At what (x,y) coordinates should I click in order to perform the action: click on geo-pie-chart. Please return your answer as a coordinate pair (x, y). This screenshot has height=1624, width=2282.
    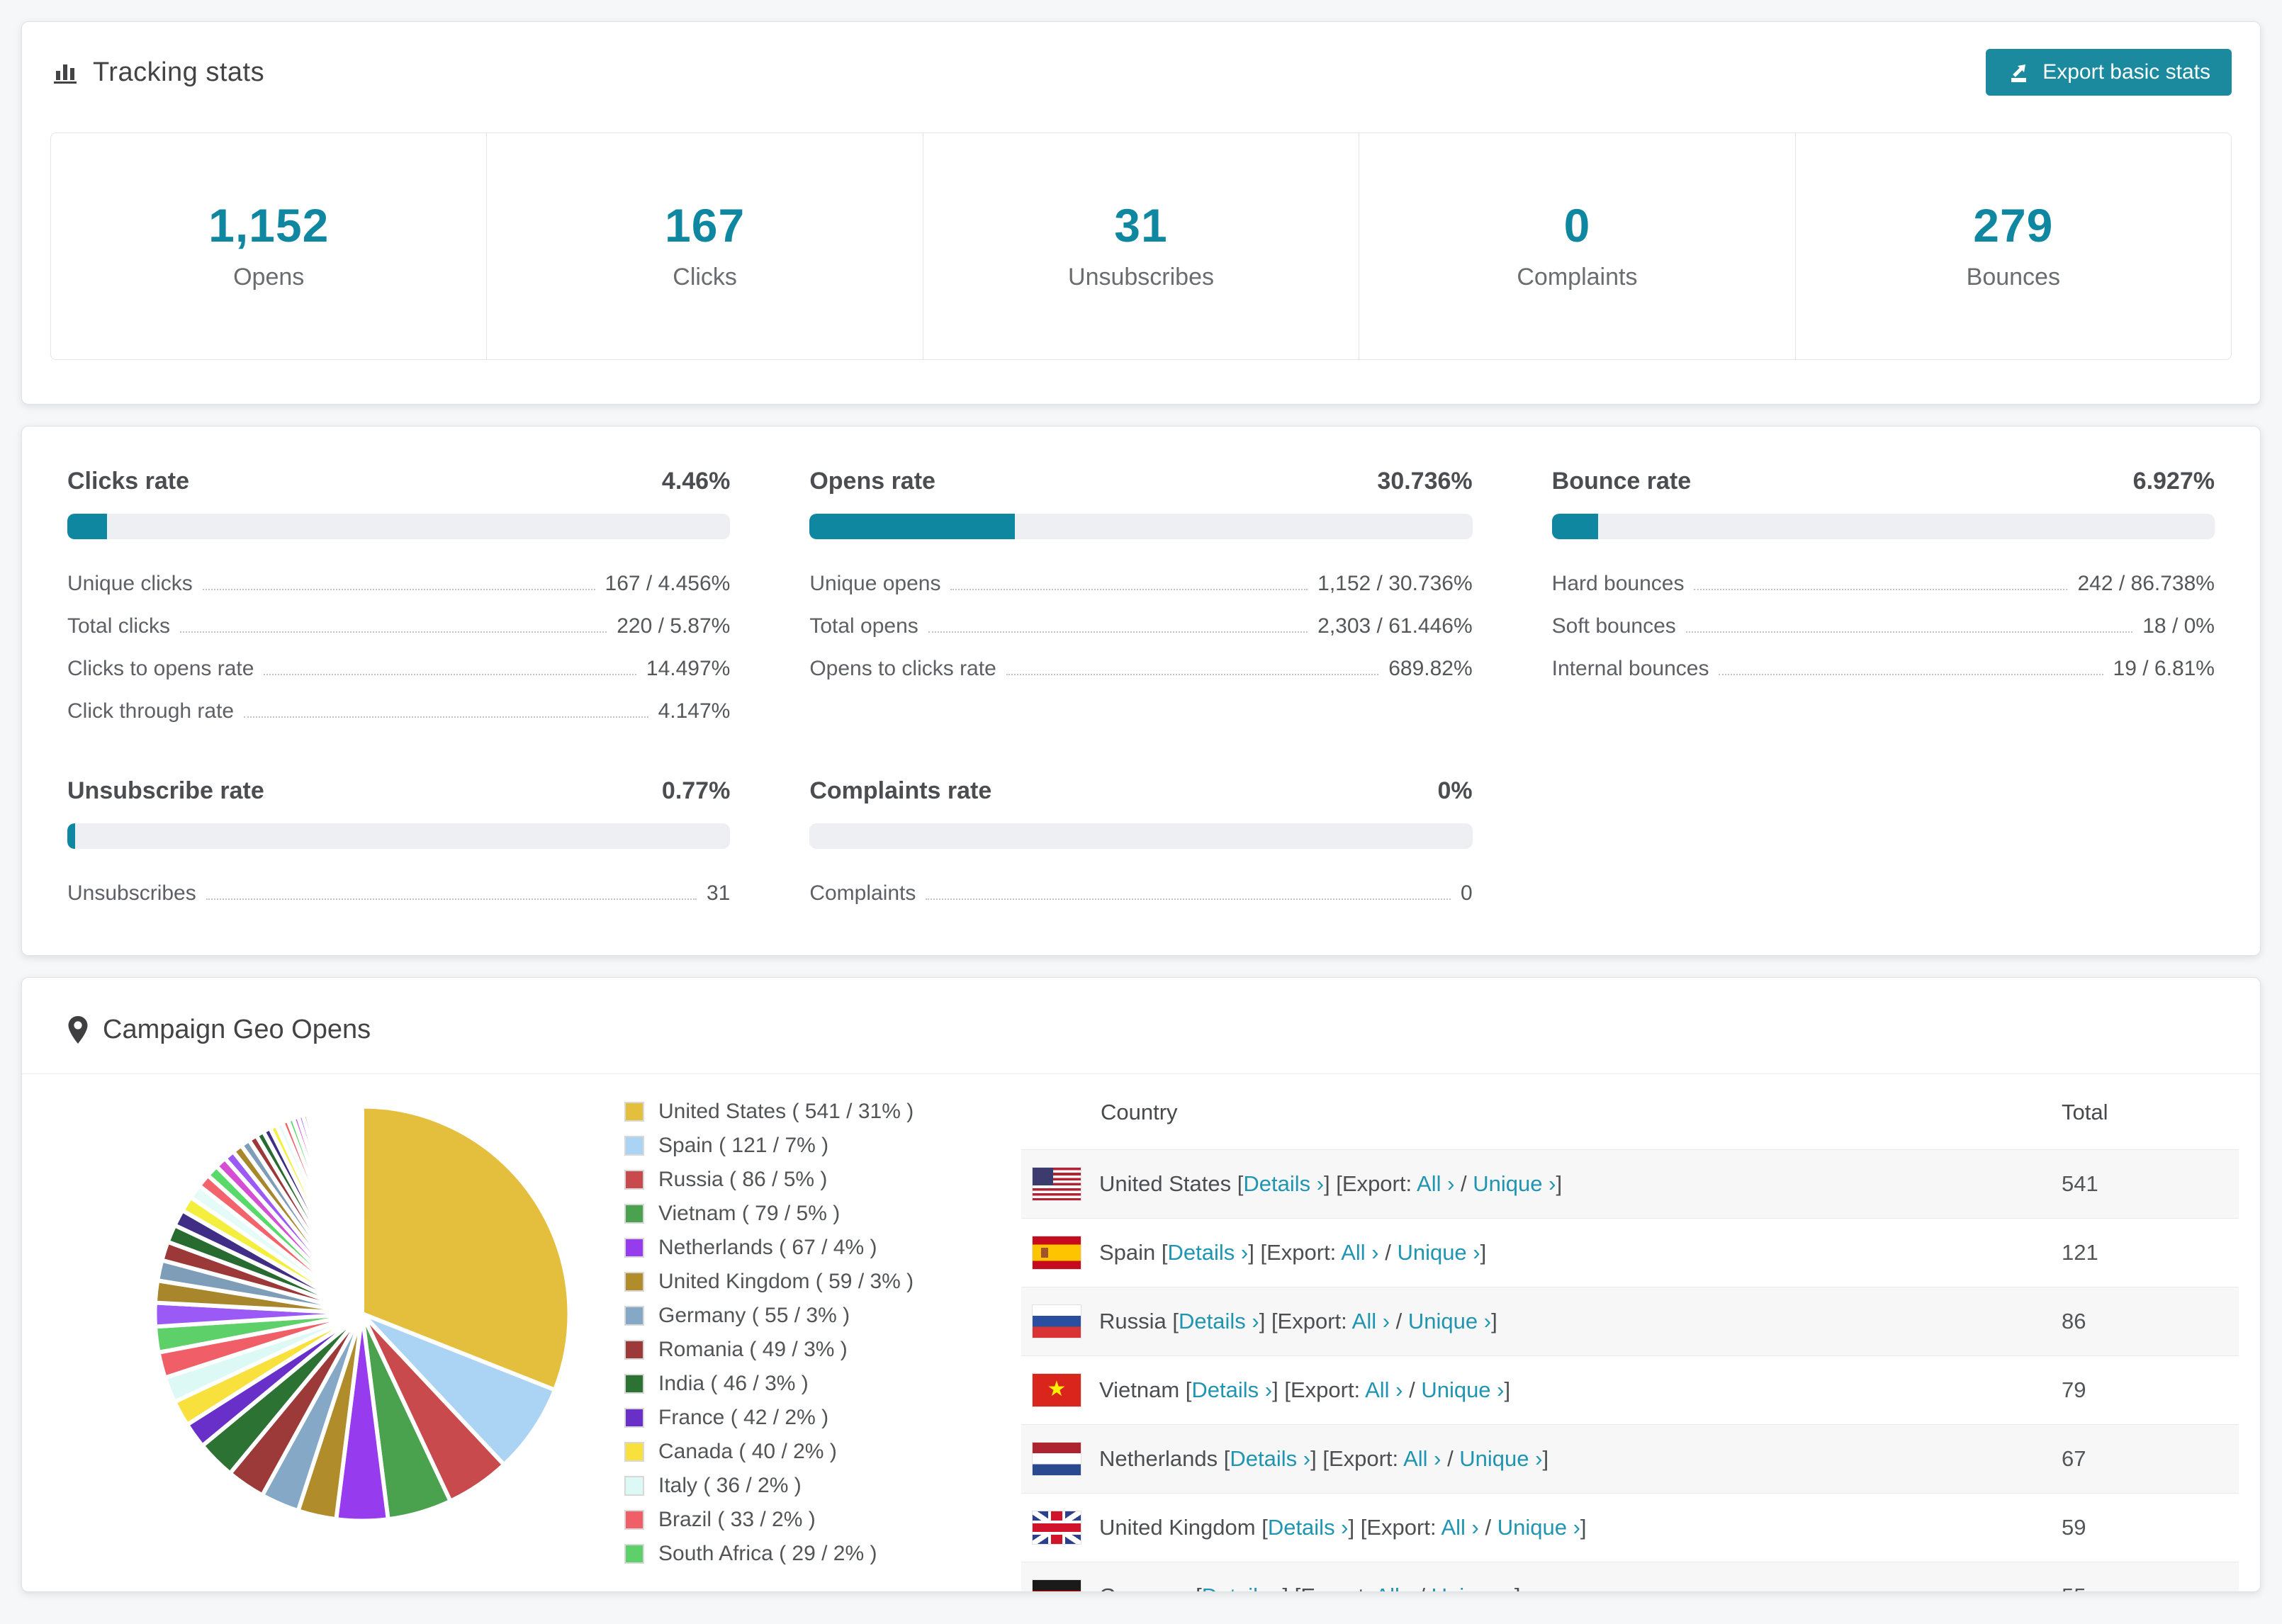
    Looking at the image, I should click on (362, 1314).